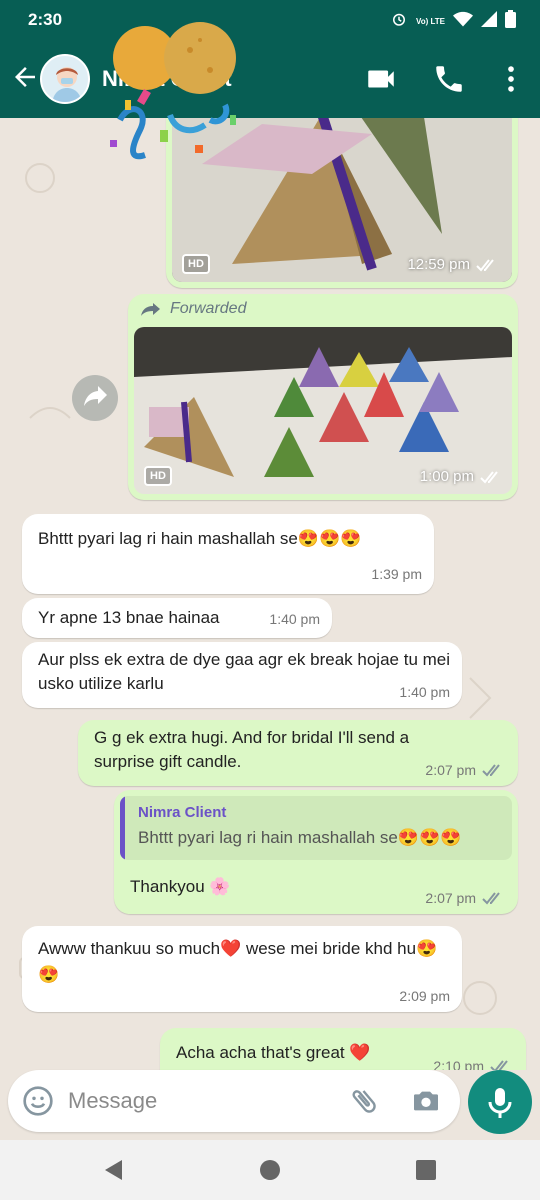 The width and height of the screenshot is (540, 1200). I want to click on share-button, so click(95, 398).